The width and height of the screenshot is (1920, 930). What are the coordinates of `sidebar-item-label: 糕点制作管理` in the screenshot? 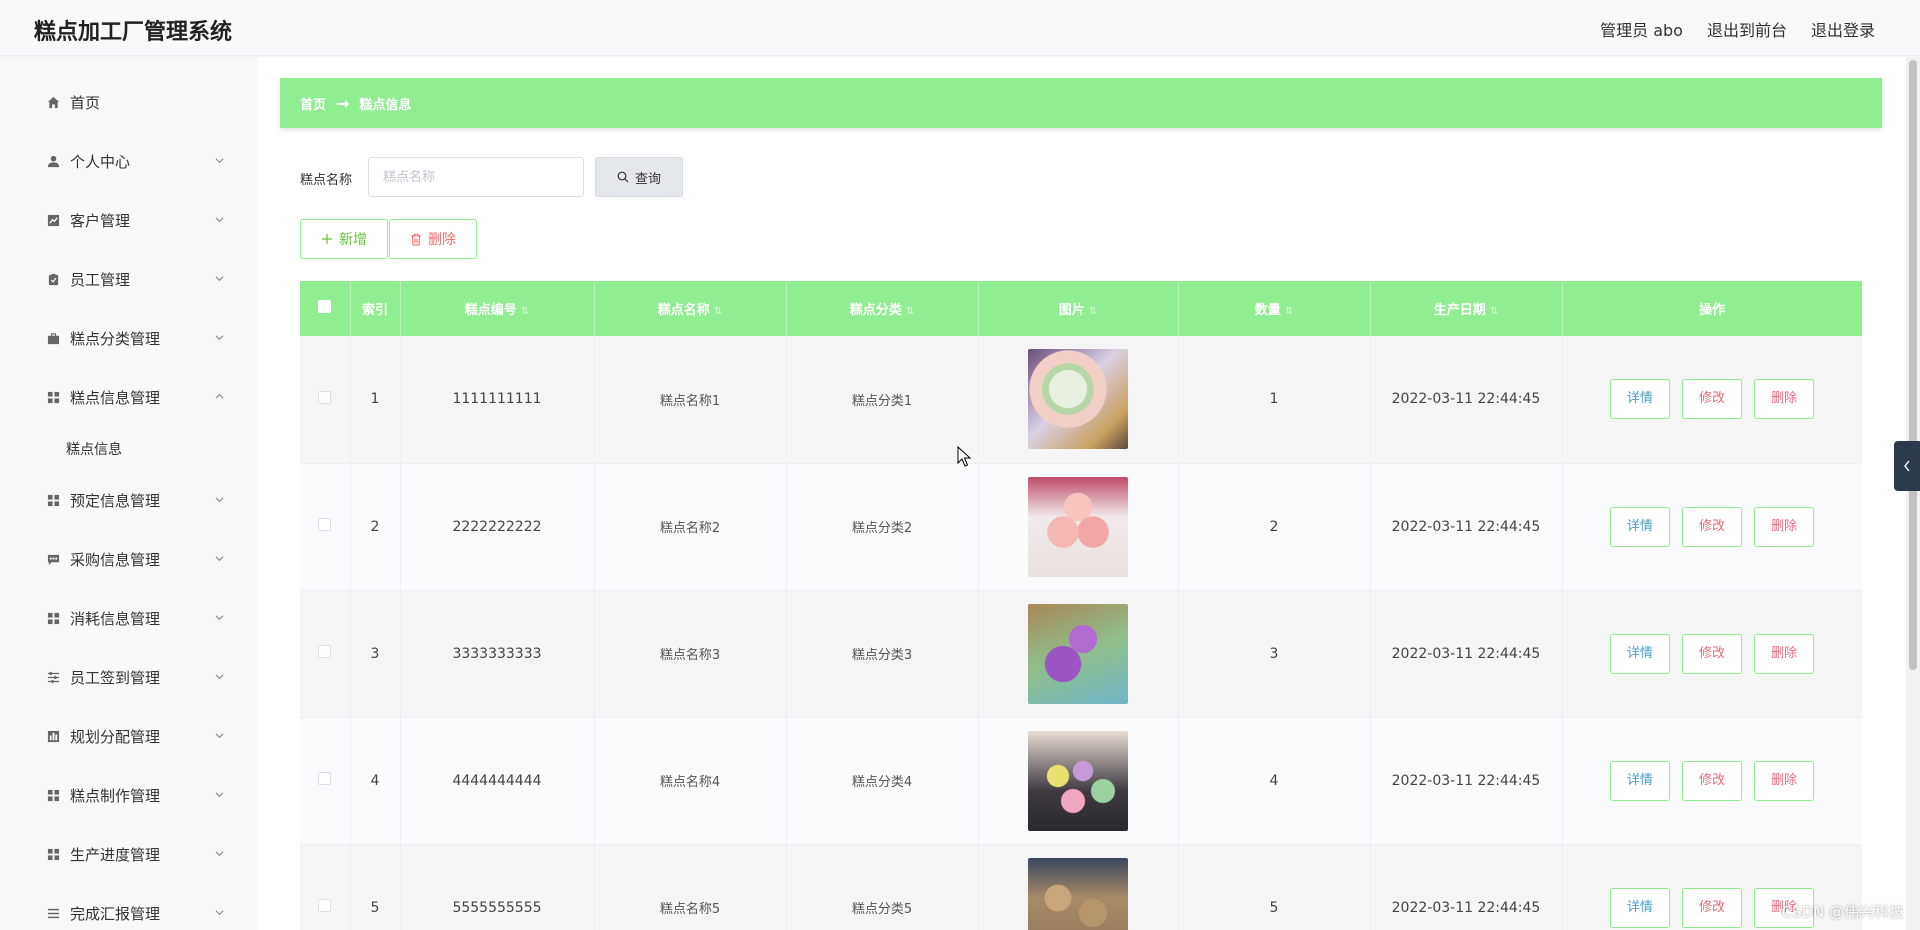 It's located at (115, 796).